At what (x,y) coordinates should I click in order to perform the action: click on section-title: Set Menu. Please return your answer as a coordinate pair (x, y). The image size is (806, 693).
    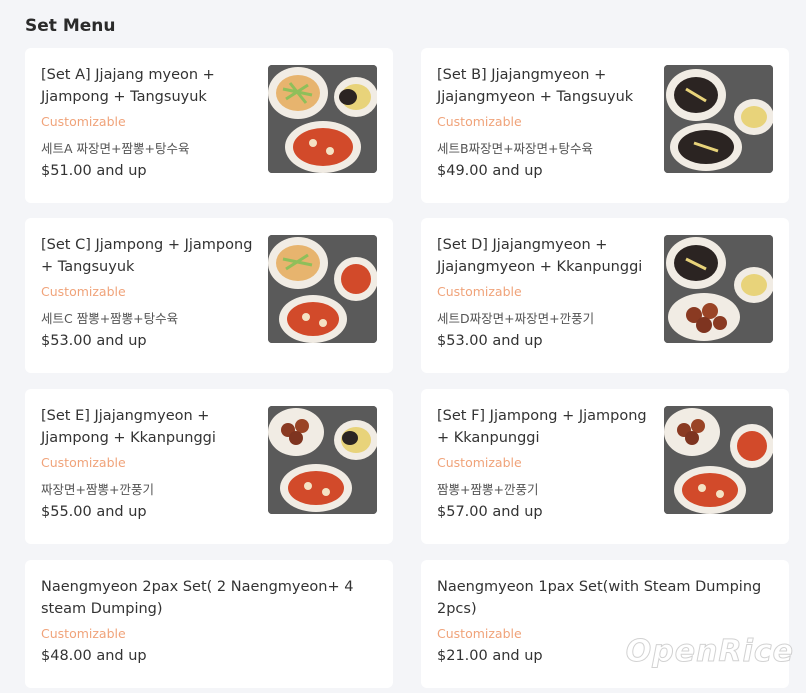
    Looking at the image, I should click on (70, 26).